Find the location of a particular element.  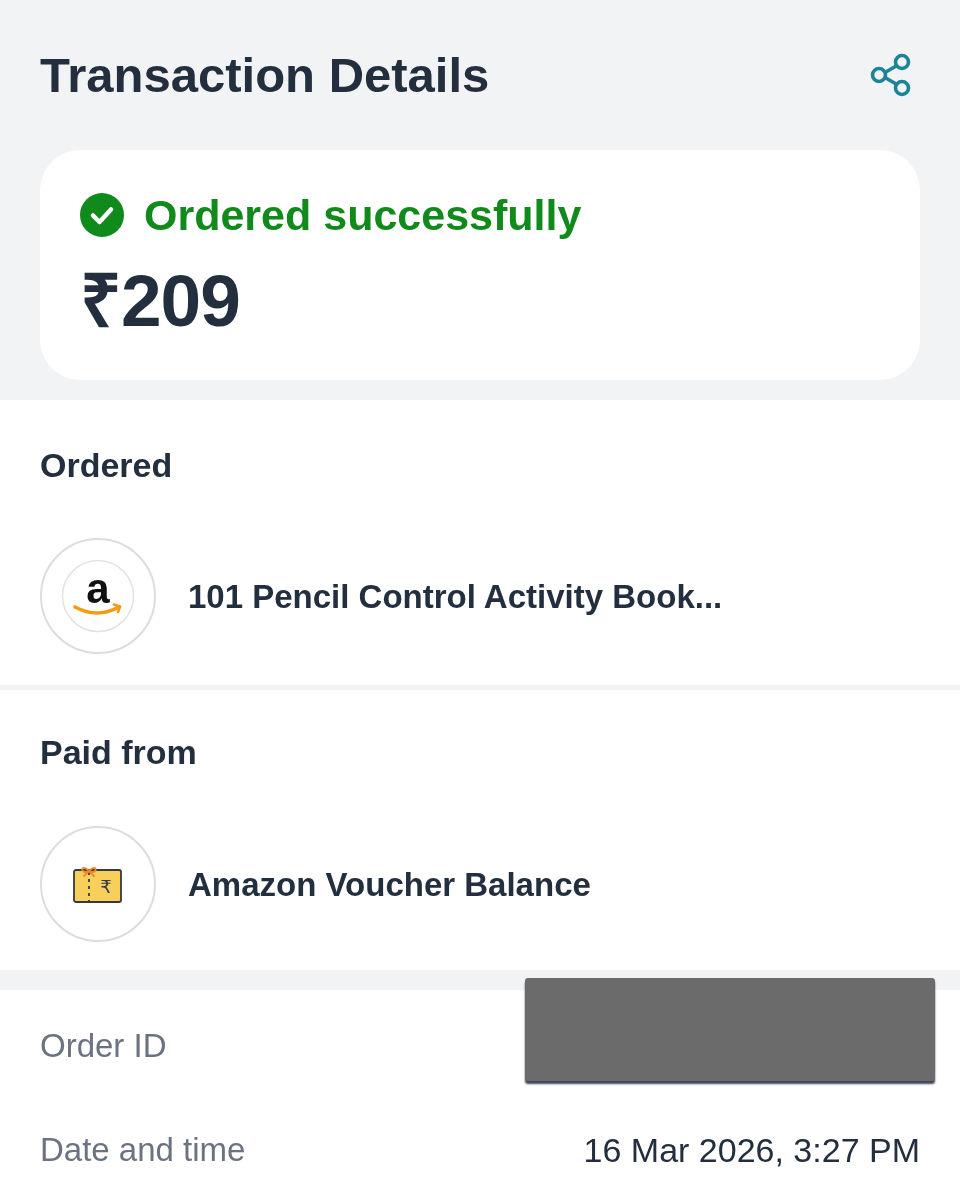

amount-text: ₹209 is located at coordinates (160, 300).